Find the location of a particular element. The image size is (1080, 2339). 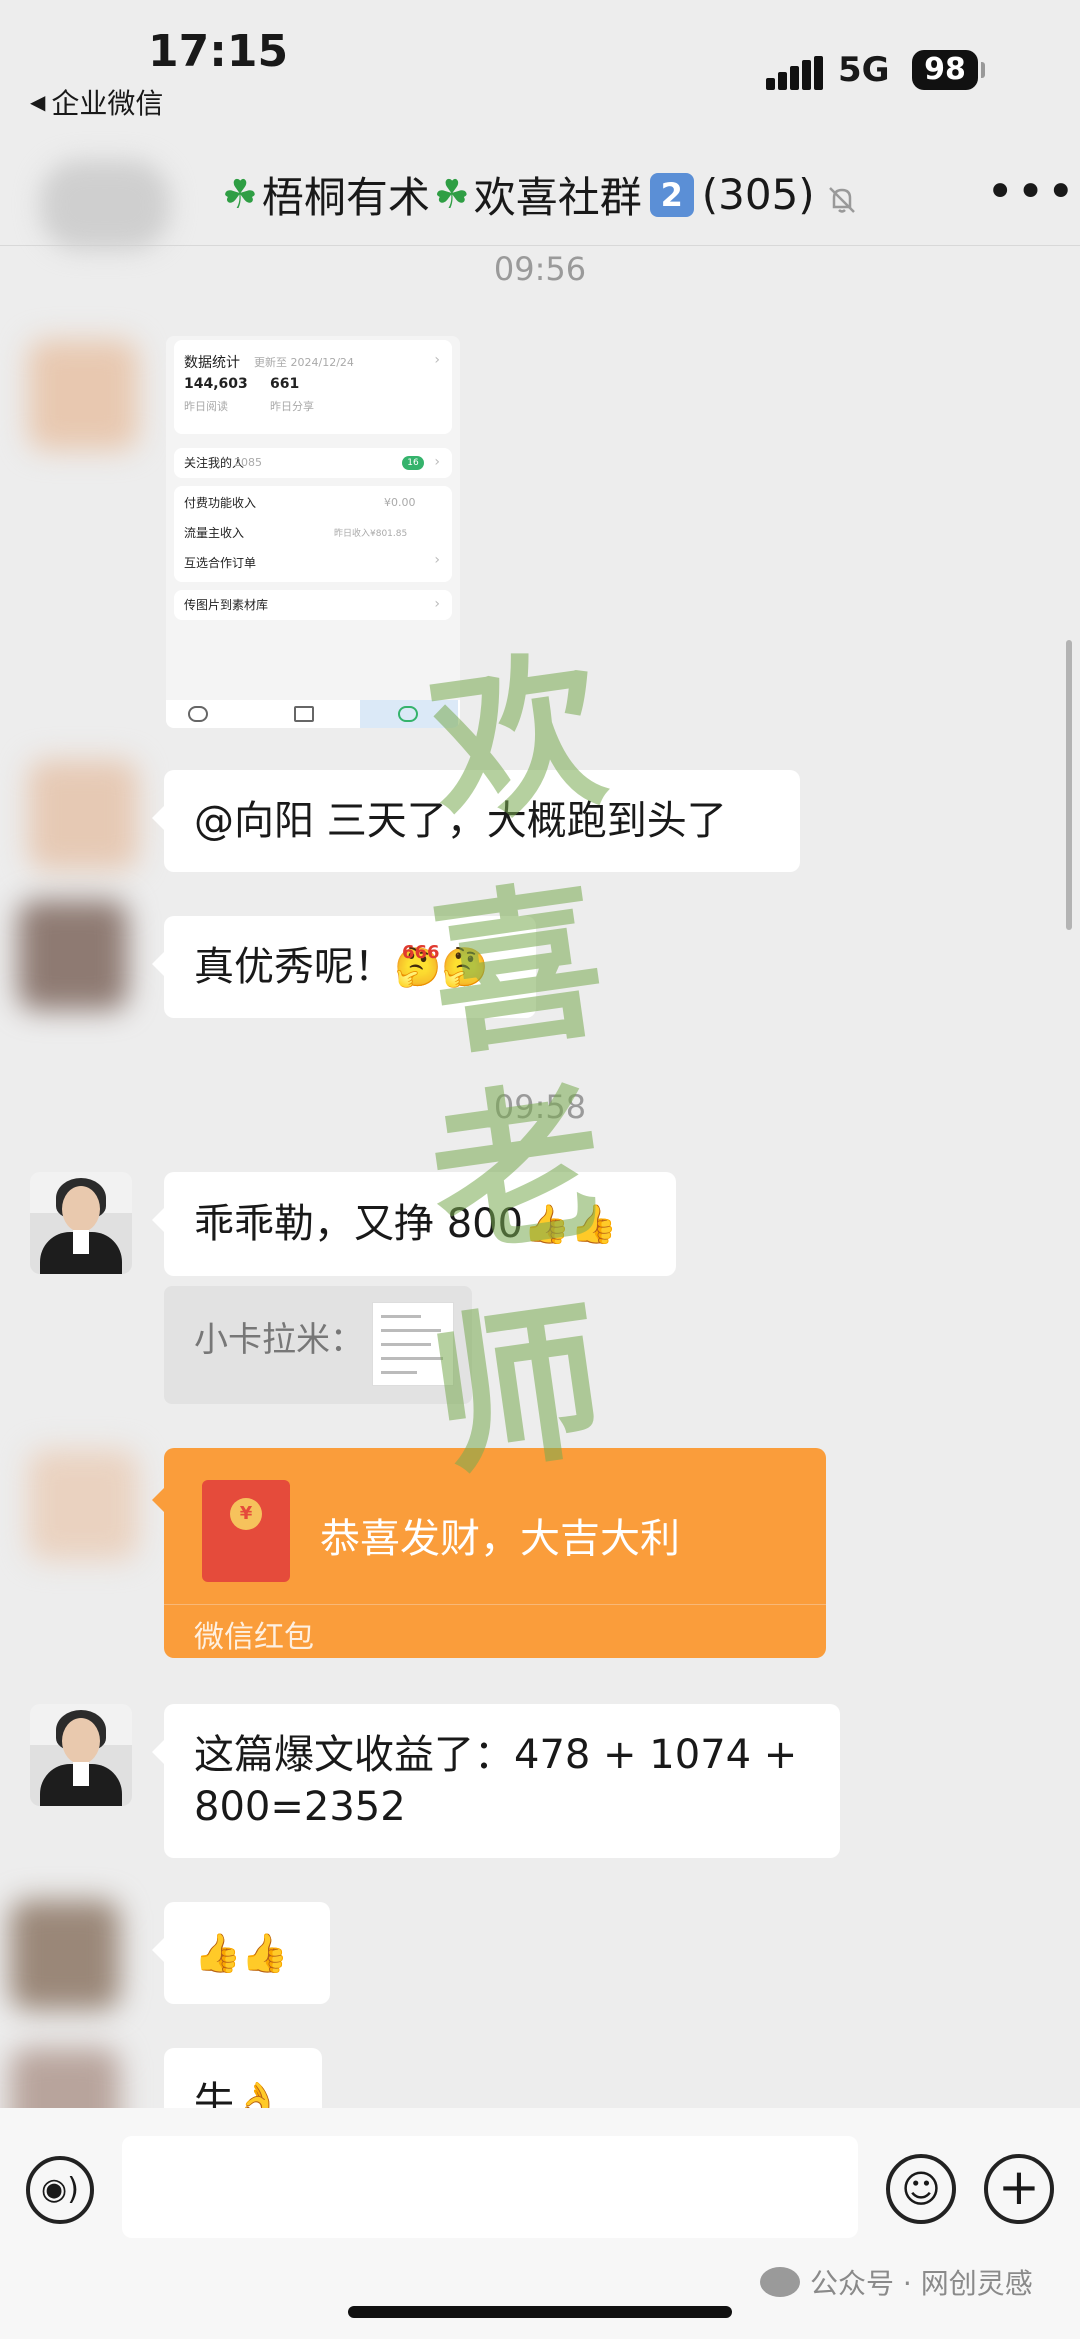

message-bubble: 这篇爆文收益了：478 + 1074 + 800=2352 is located at coordinates (496, 1781).